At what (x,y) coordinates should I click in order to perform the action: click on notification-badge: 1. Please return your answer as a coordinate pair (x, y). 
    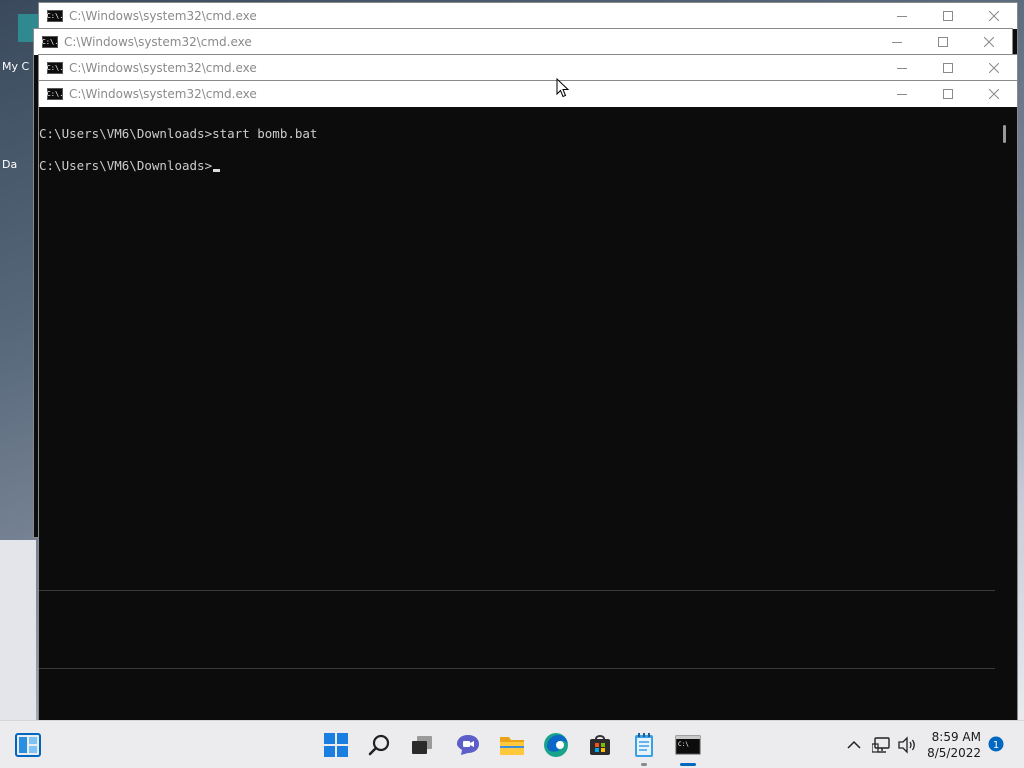
    Looking at the image, I should click on (996, 746).